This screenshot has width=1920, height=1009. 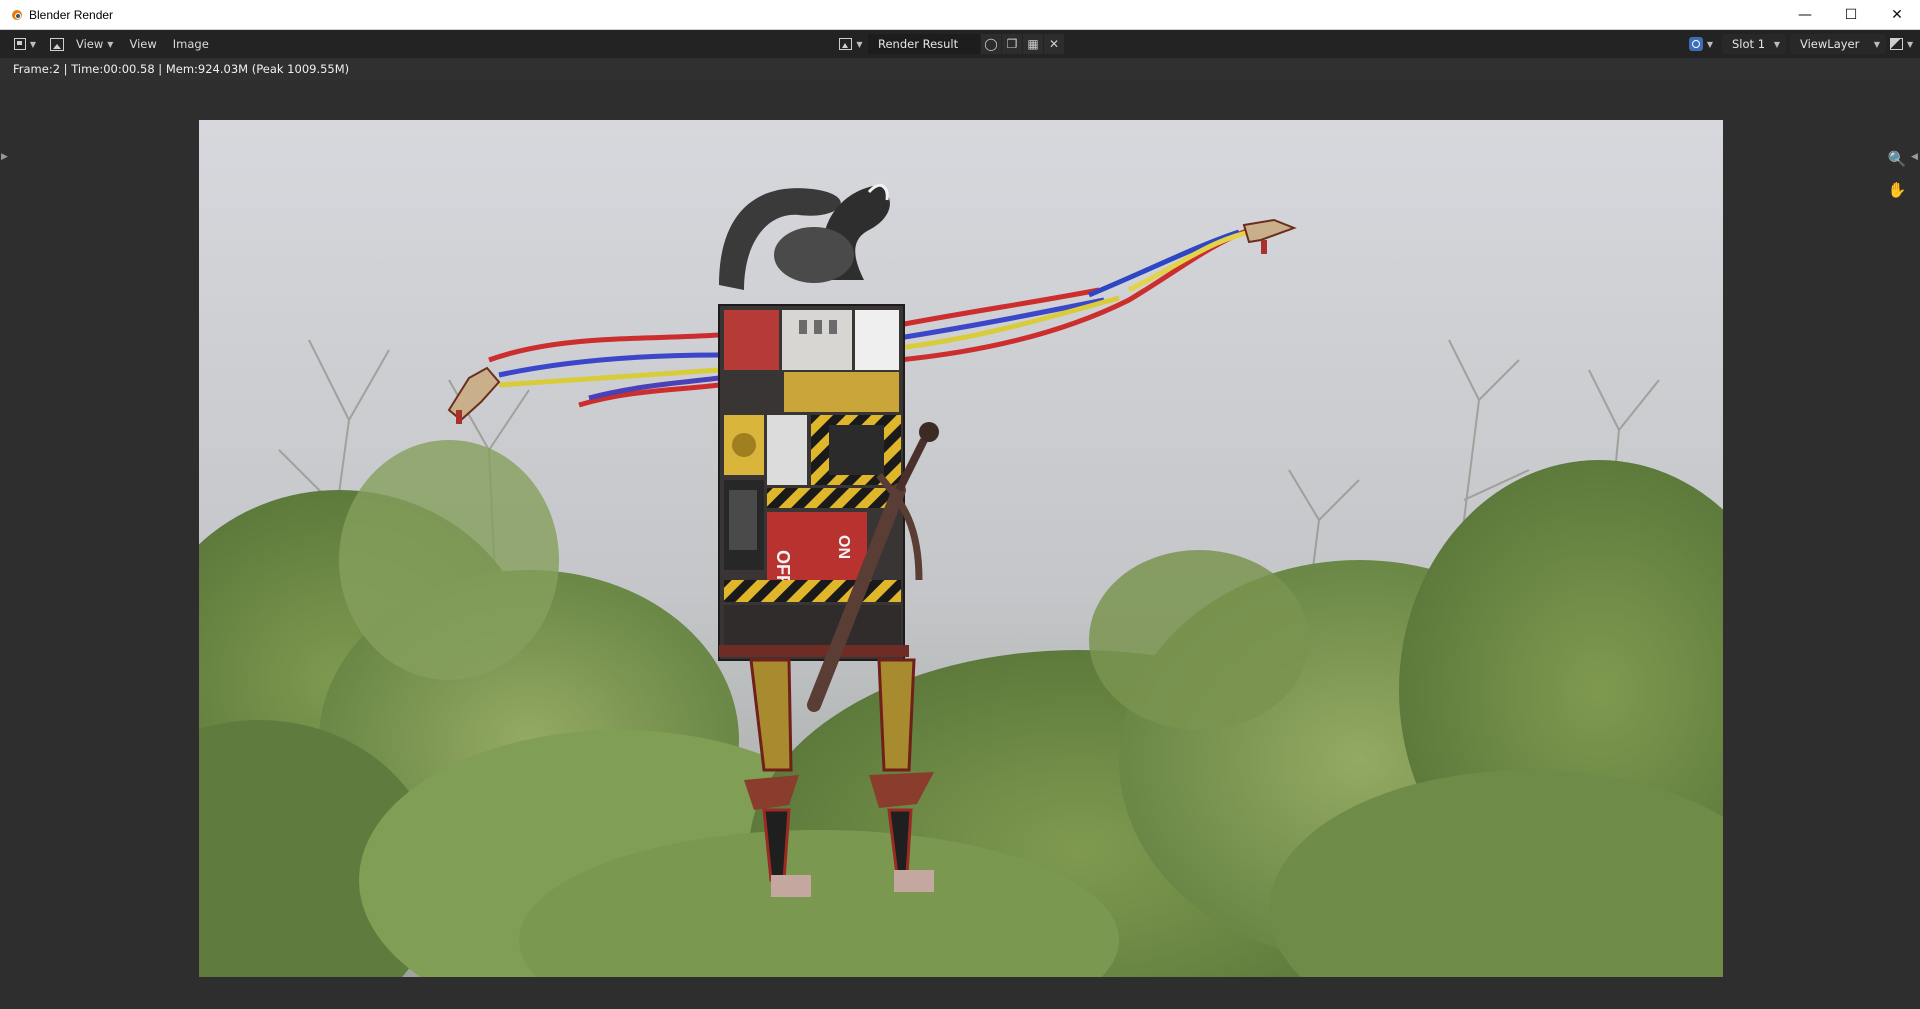 I want to click on display-channels-icon, so click(x=1896, y=44).